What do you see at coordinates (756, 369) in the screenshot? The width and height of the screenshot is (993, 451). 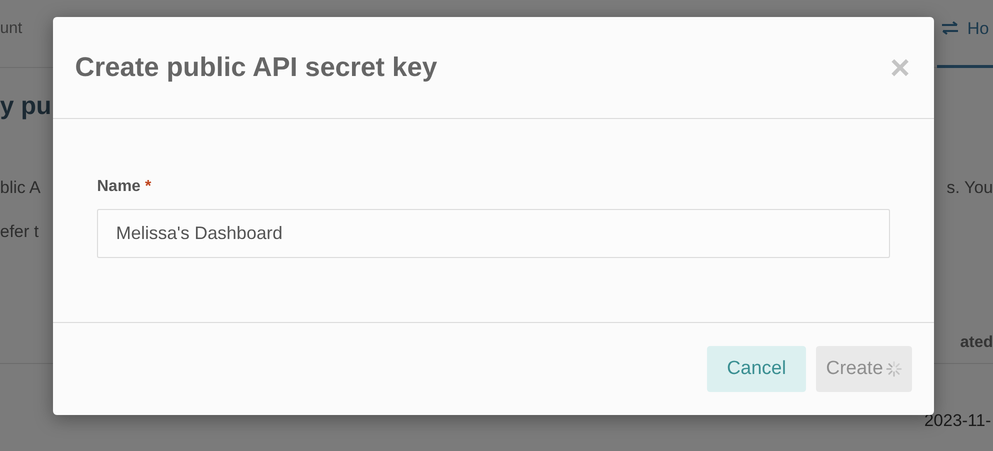 I see `cancel-button: Cancel` at bounding box center [756, 369].